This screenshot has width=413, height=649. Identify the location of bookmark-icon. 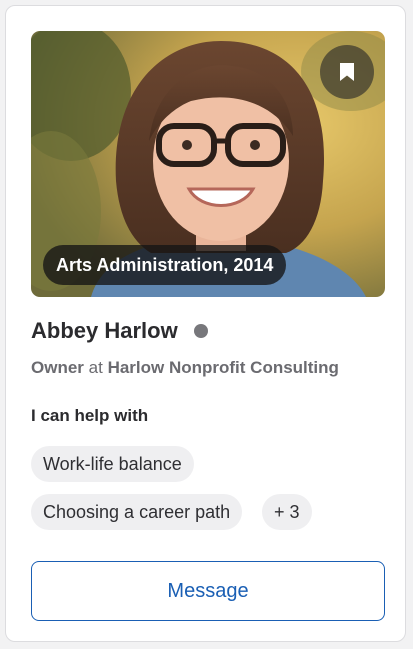
(347, 72).